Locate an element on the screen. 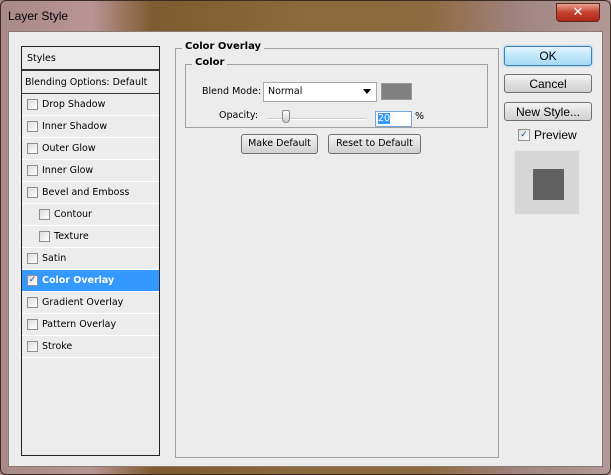 Image resolution: width=611 pixels, height=475 pixels. style-gradient-overlay: Gradient Overlay is located at coordinates (90, 303).